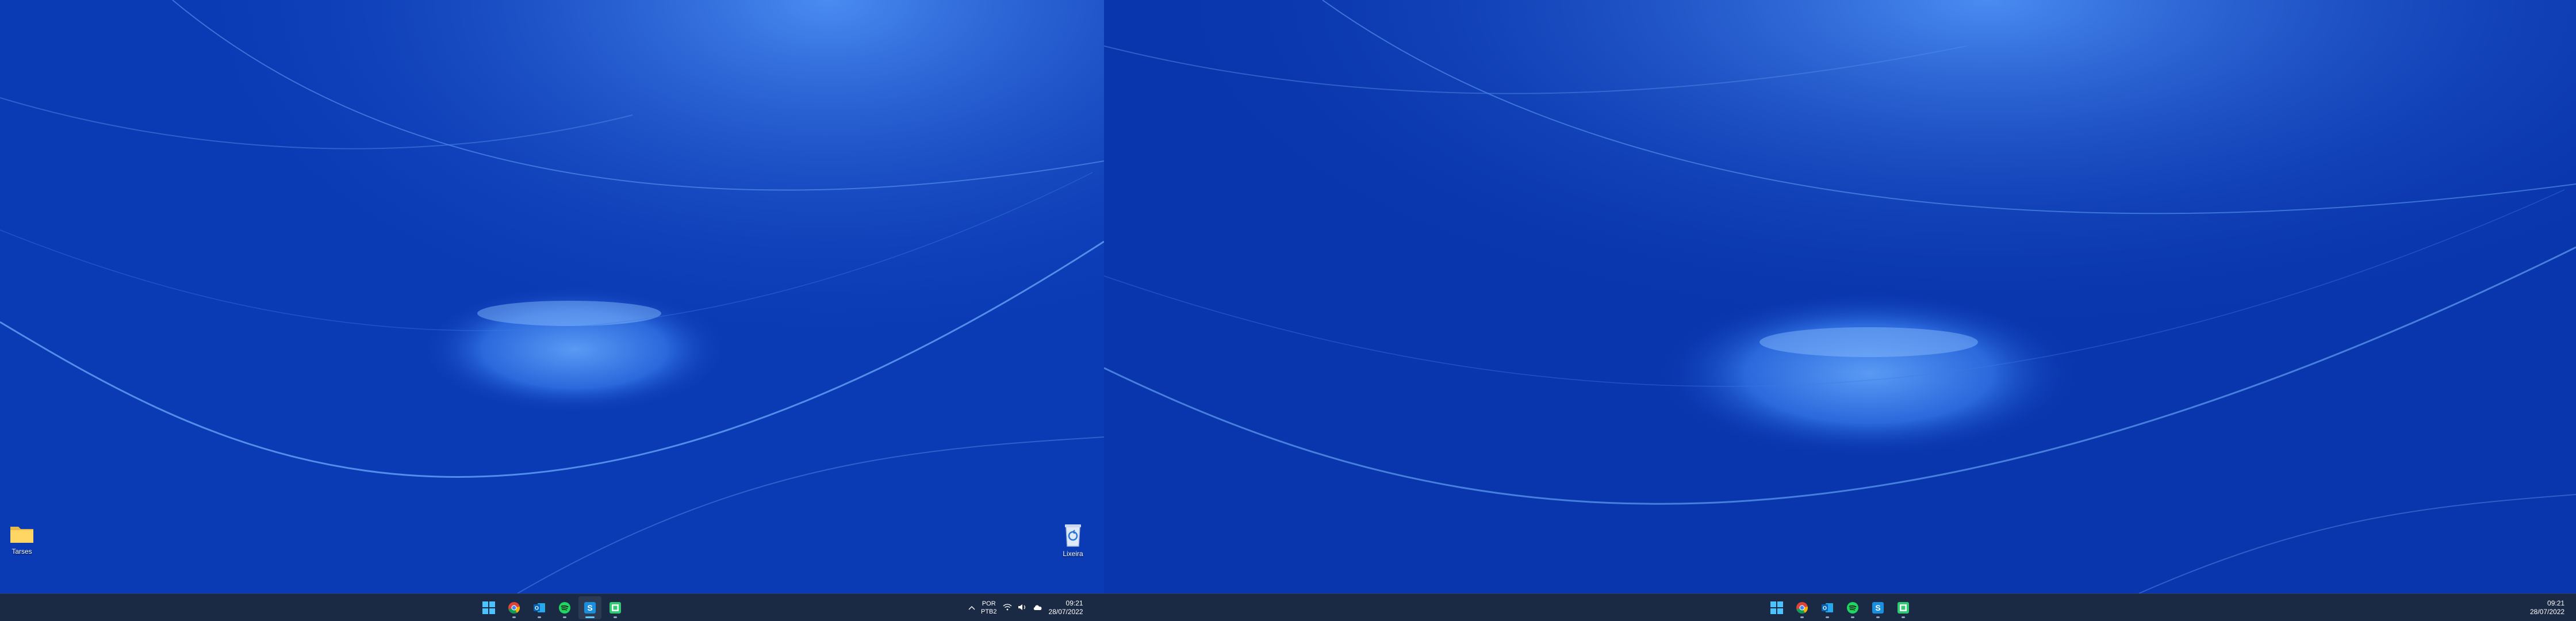 Image resolution: width=2576 pixels, height=621 pixels. I want to click on desktop-icon-label: Tarses, so click(22, 551).